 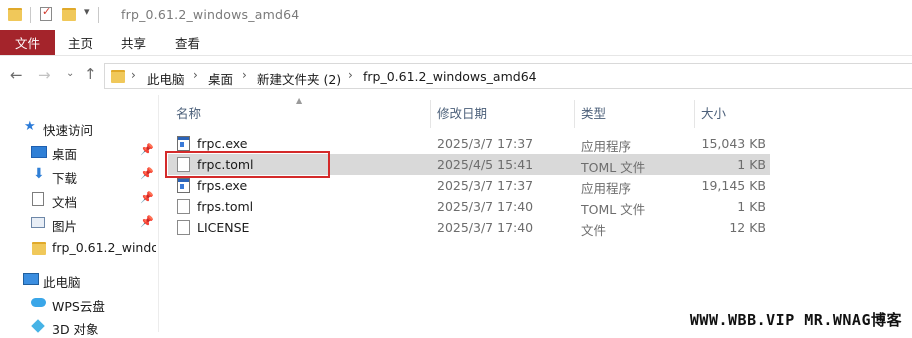 What do you see at coordinates (30, 126) in the screenshot?
I see `star-icon: ★` at bounding box center [30, 126].